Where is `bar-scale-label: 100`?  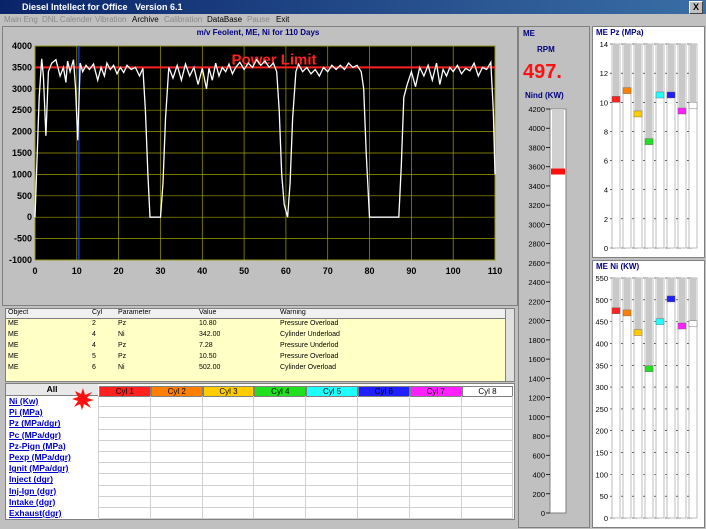 bar-scale-label: 100 is located at coordinates (601, 474).